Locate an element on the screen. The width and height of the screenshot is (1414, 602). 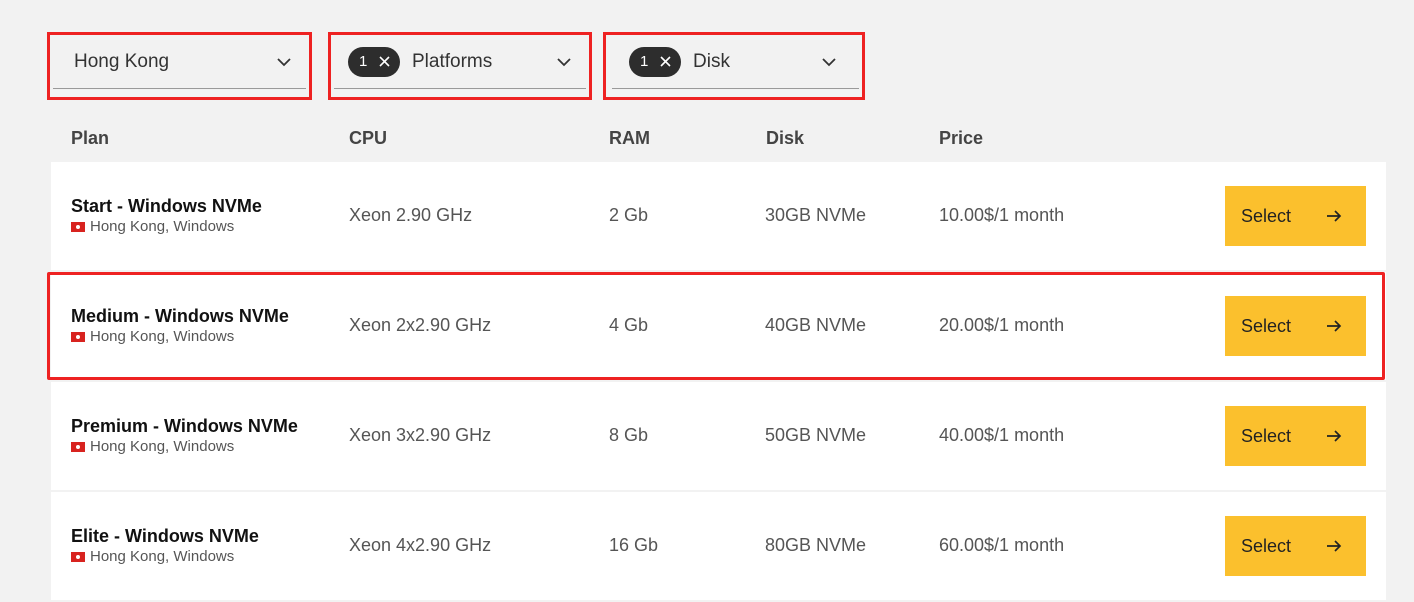
price-value: 40.00$/1 month is located at coordinates (1002, 435).